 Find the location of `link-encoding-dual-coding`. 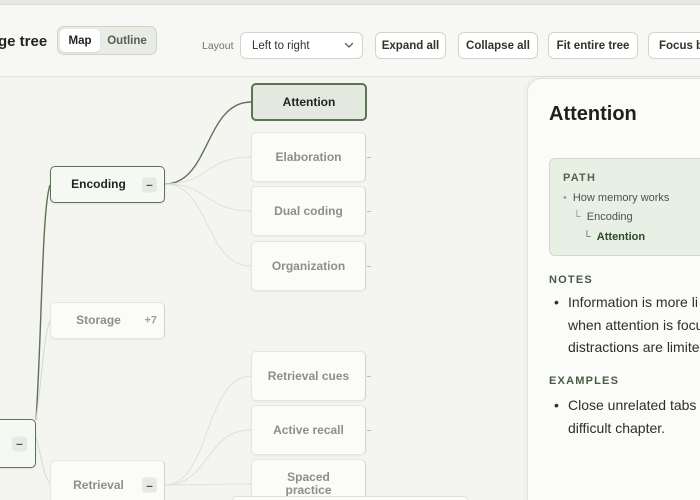

link-encoding-dual-coding is located at coordinates (208, 197).